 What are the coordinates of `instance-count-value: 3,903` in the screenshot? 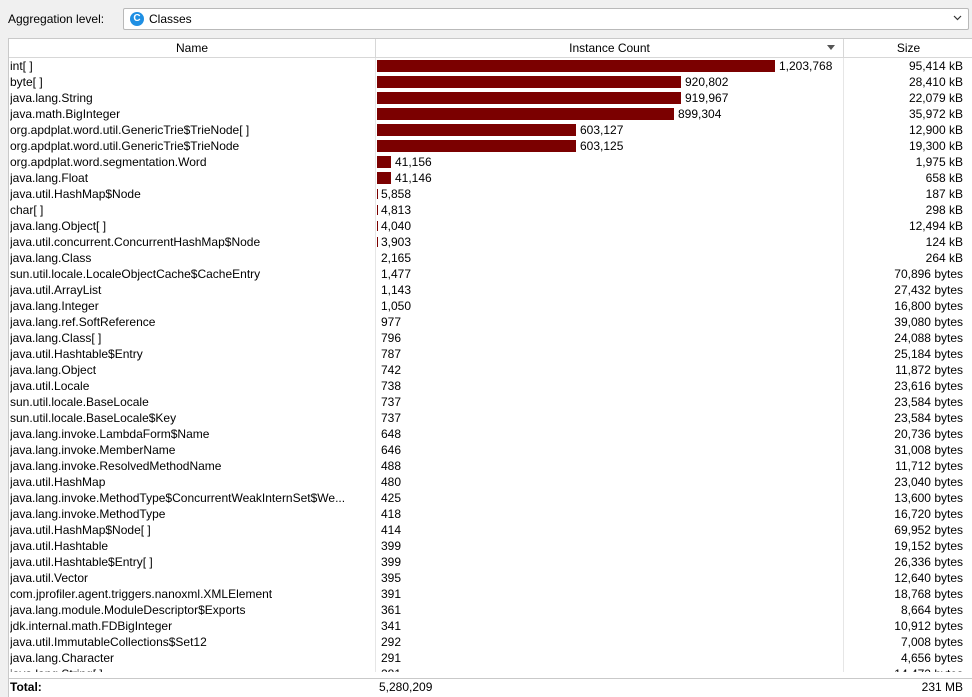 It's located at (396, 242).